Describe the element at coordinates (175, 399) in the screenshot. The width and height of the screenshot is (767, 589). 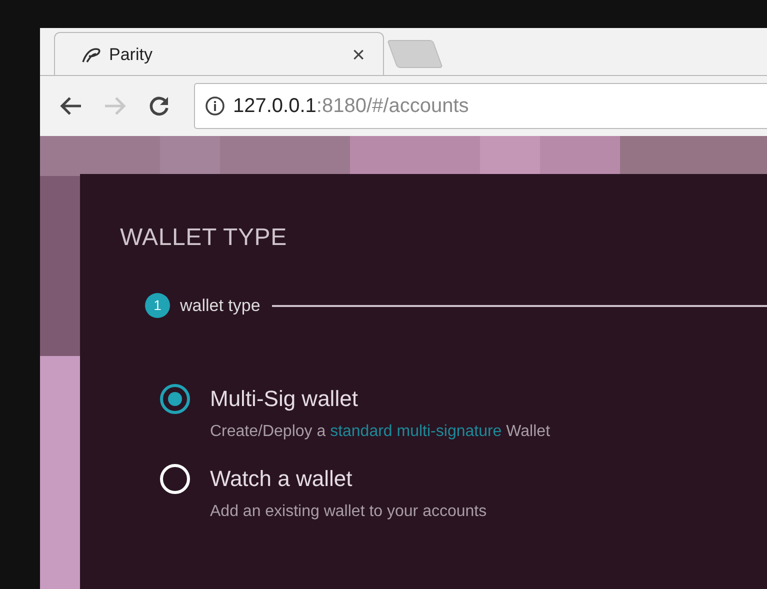
I see `radio-button` at that location.